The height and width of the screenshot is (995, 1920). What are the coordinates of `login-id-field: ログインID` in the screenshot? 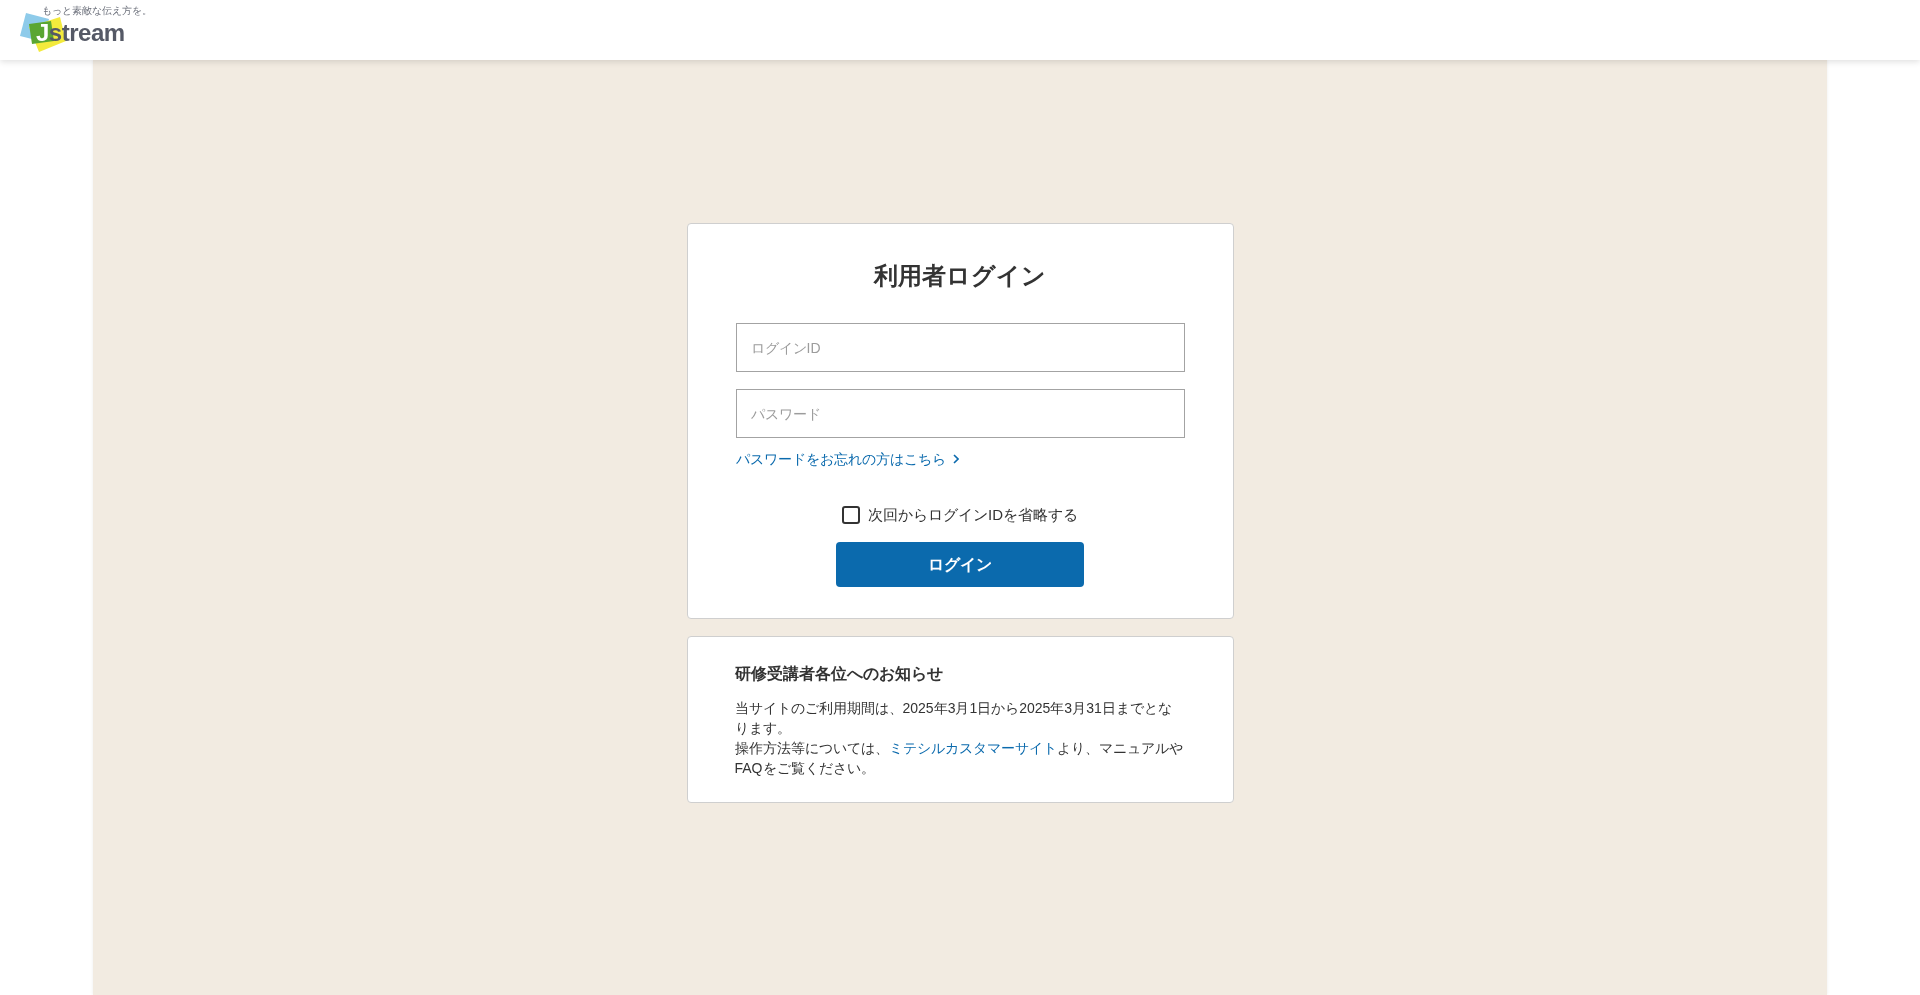 It's located at (960, 347).